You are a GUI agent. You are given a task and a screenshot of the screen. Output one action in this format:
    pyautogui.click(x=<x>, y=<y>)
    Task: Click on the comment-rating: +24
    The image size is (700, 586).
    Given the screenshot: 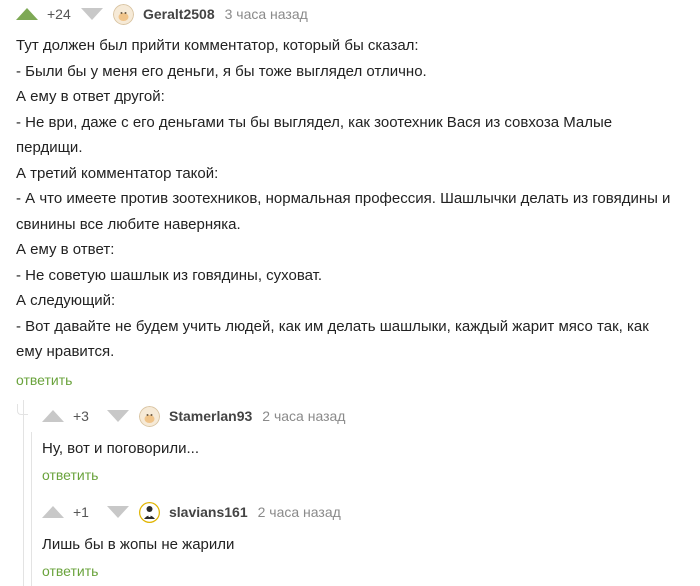 What is the action you would take?
    pyautogui.click(x=59, y=14)
    